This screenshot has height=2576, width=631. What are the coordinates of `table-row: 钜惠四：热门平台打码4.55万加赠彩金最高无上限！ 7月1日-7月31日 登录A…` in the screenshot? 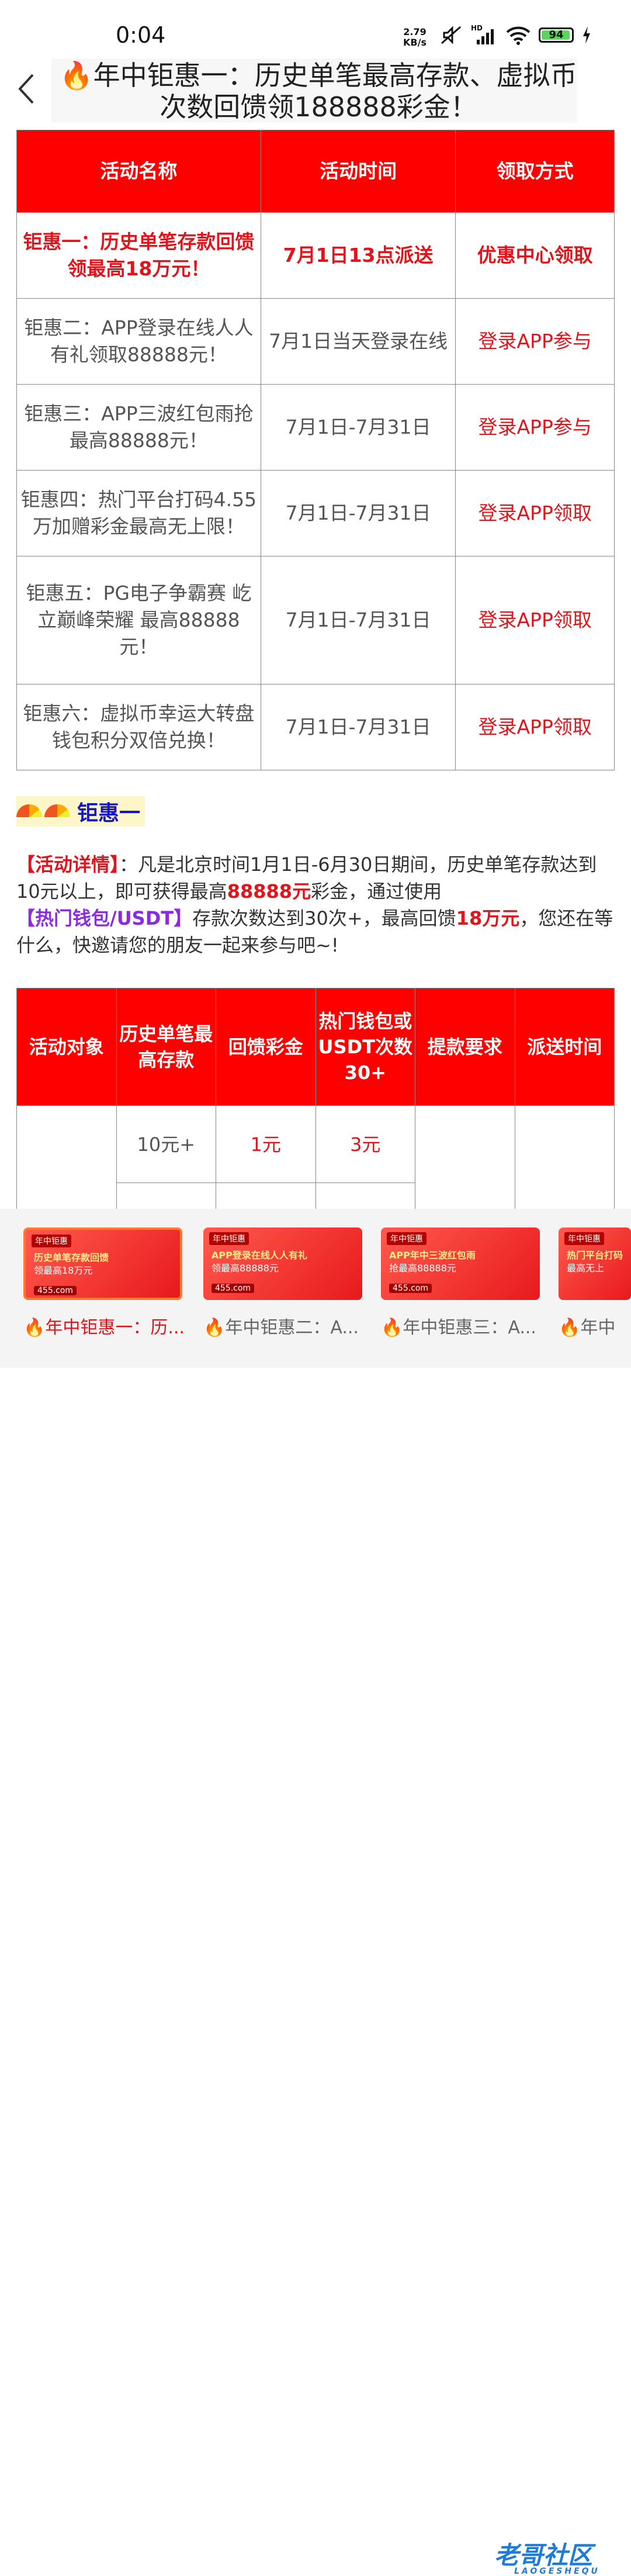 It's located at (315, 513).